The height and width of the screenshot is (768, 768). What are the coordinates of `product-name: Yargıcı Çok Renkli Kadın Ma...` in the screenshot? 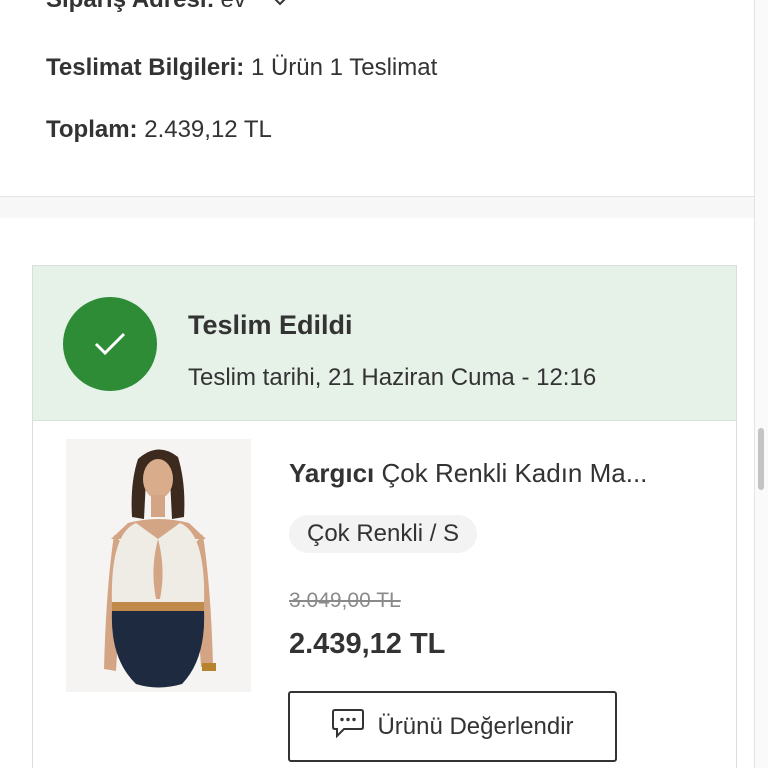 It's located at (499, 473).